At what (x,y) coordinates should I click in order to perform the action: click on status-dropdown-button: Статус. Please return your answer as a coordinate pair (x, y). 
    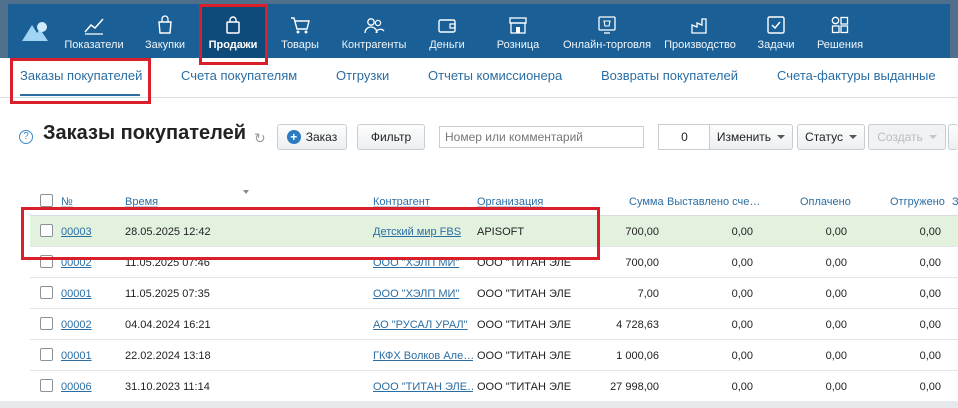
    Looking at the image, I should click on (831, 137).